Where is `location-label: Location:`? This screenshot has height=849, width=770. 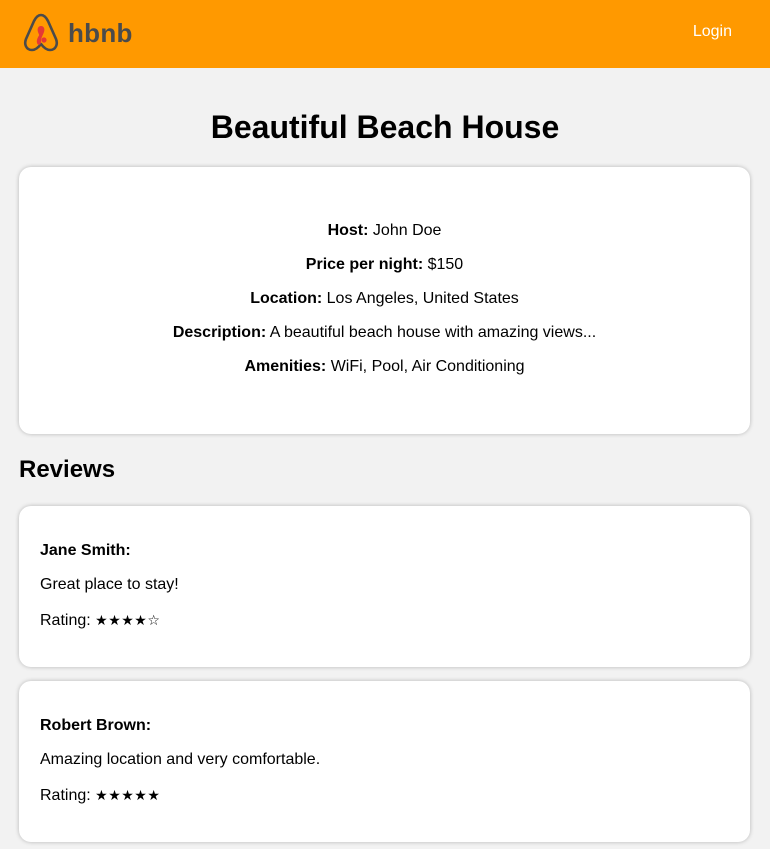 location-label: Location: is located at coordinates (286, 298).